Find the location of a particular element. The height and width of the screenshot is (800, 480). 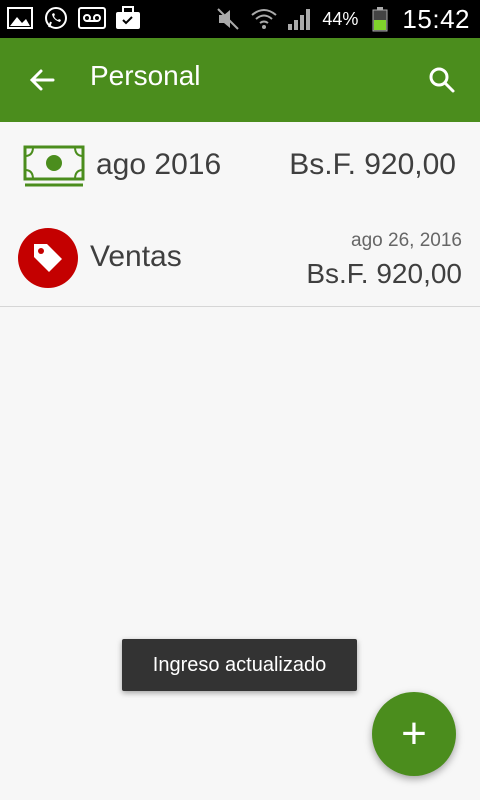

tag-icon is located at coordinates (48, 258).